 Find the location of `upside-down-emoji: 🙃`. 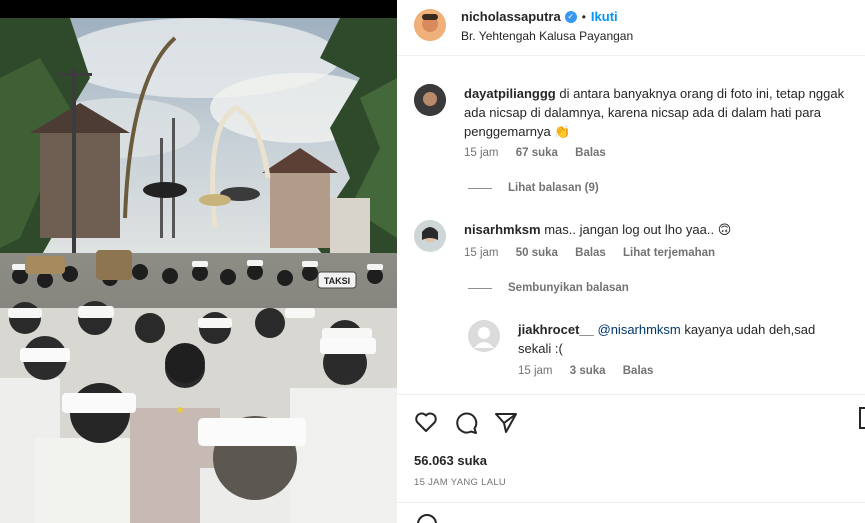

upside-down-emoji: 🙃 is located at coordinates (724, 229).